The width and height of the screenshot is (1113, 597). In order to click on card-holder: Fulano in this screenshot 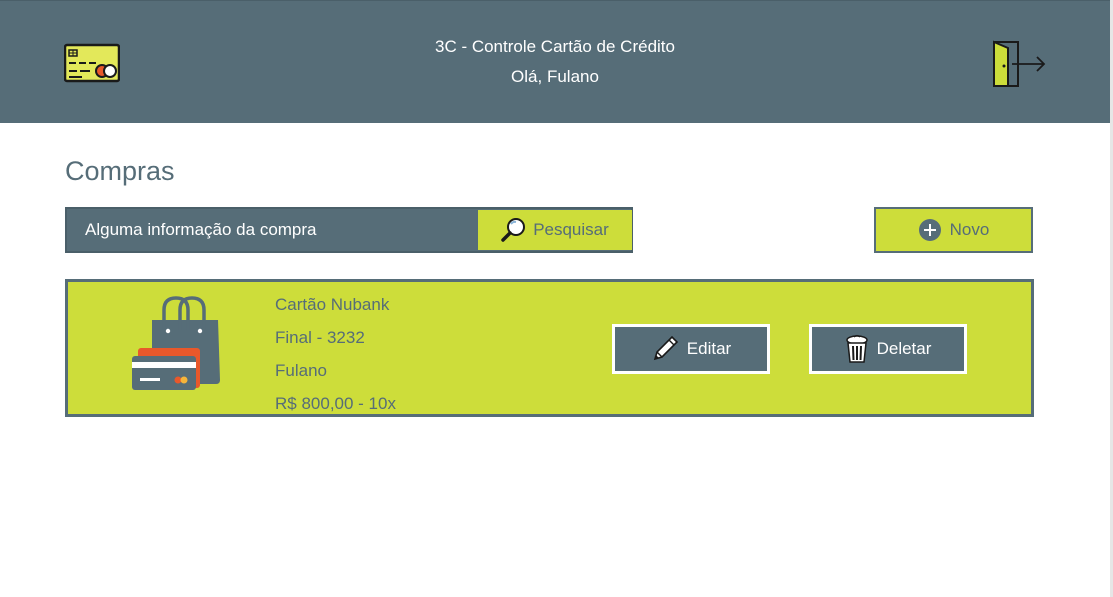, I will do `click(301, 370)`.